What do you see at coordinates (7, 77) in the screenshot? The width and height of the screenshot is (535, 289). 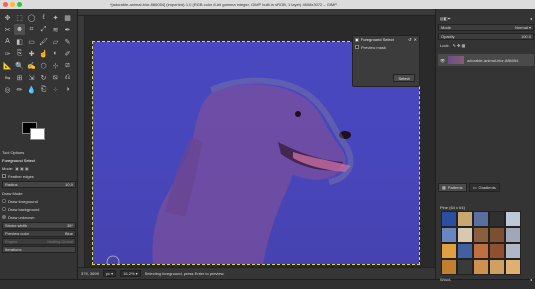 I see `flip-icon: ⇋` at bounding box center [7, 77].